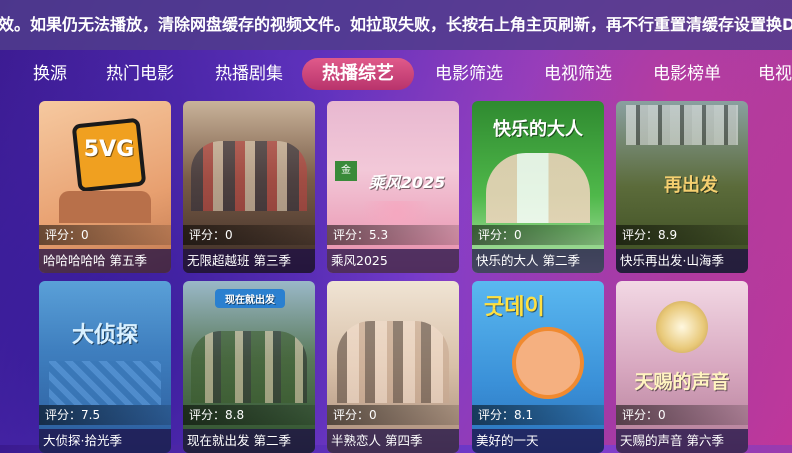 Image resolution: width=792 pixels, height=453 pixels. Describe the element at coordinates (249, 74) in the screenshot. I see `tab-hot-series: 热播剧集` at that location.